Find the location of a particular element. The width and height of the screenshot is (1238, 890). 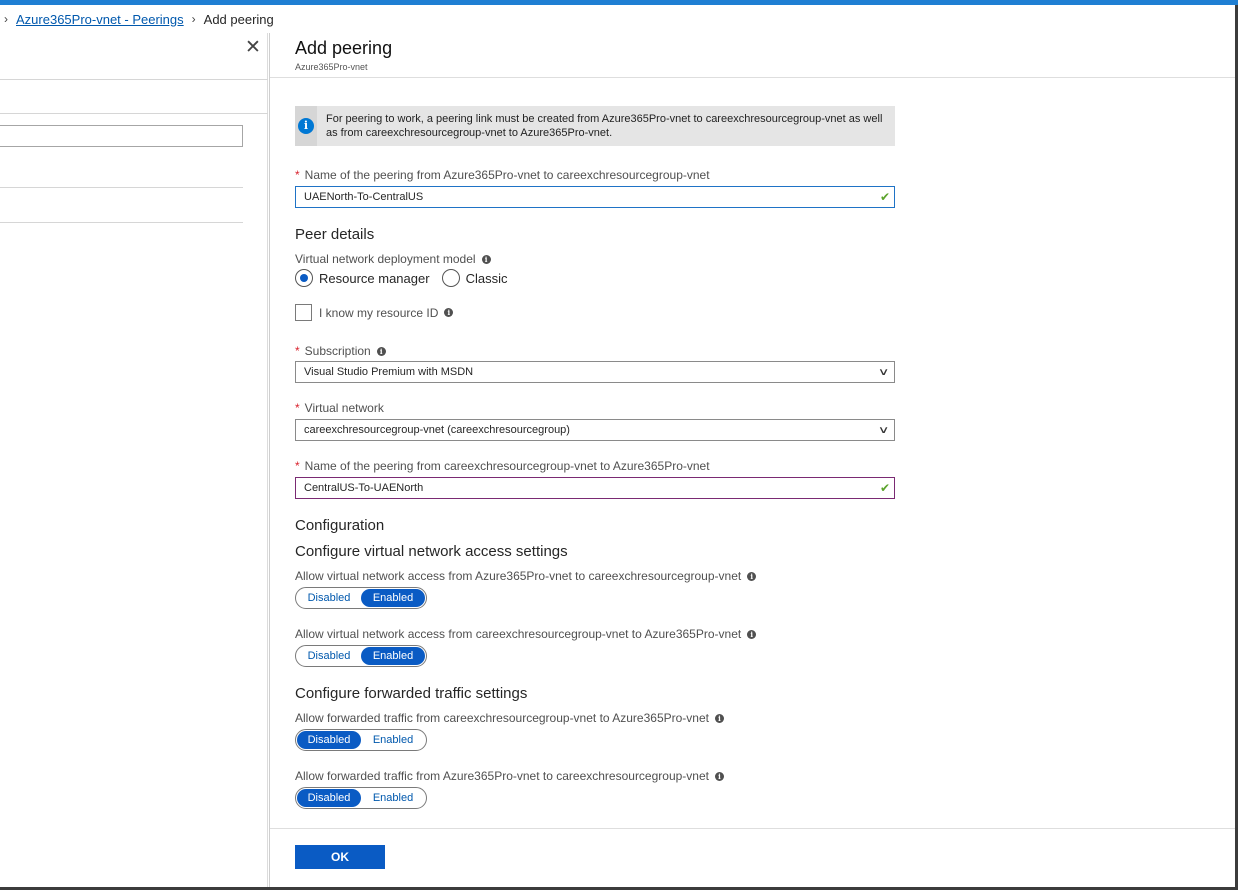

deployment-model-label: Virtual network deployment model i is located at coordinates (393, 259).